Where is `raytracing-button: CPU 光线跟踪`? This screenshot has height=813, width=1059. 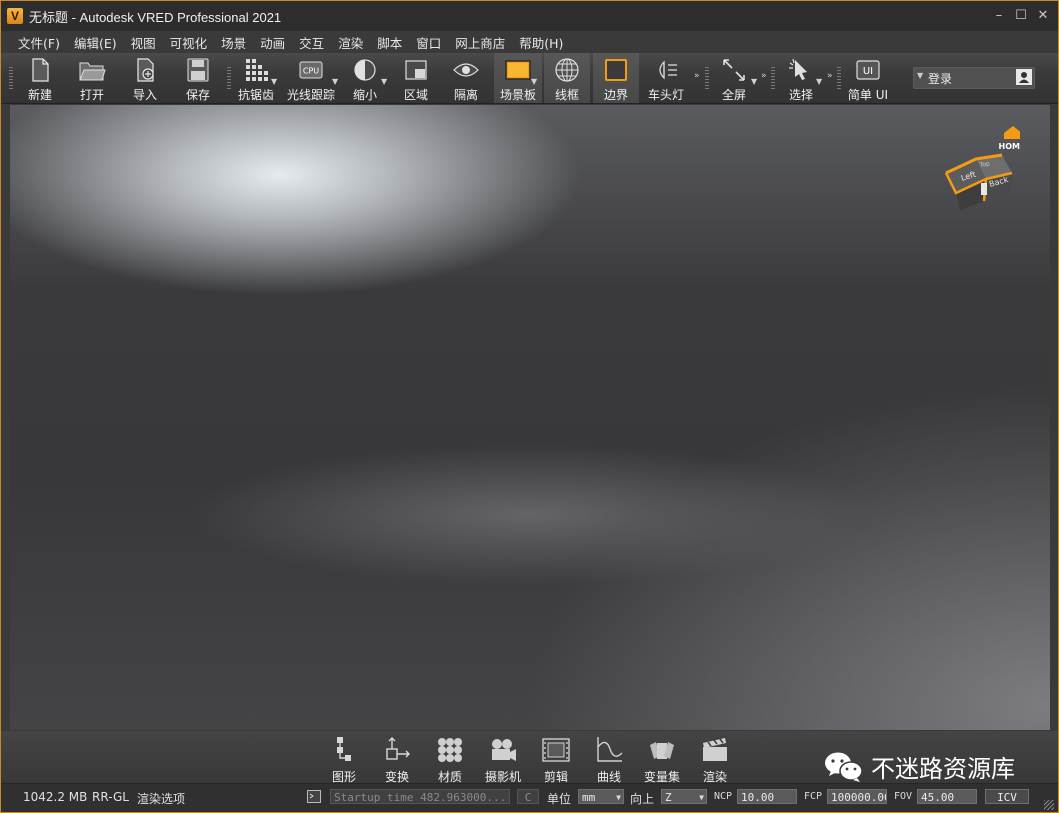 raytracing-button: CPU 光线跟踪 is located at coordinates (311, 78).